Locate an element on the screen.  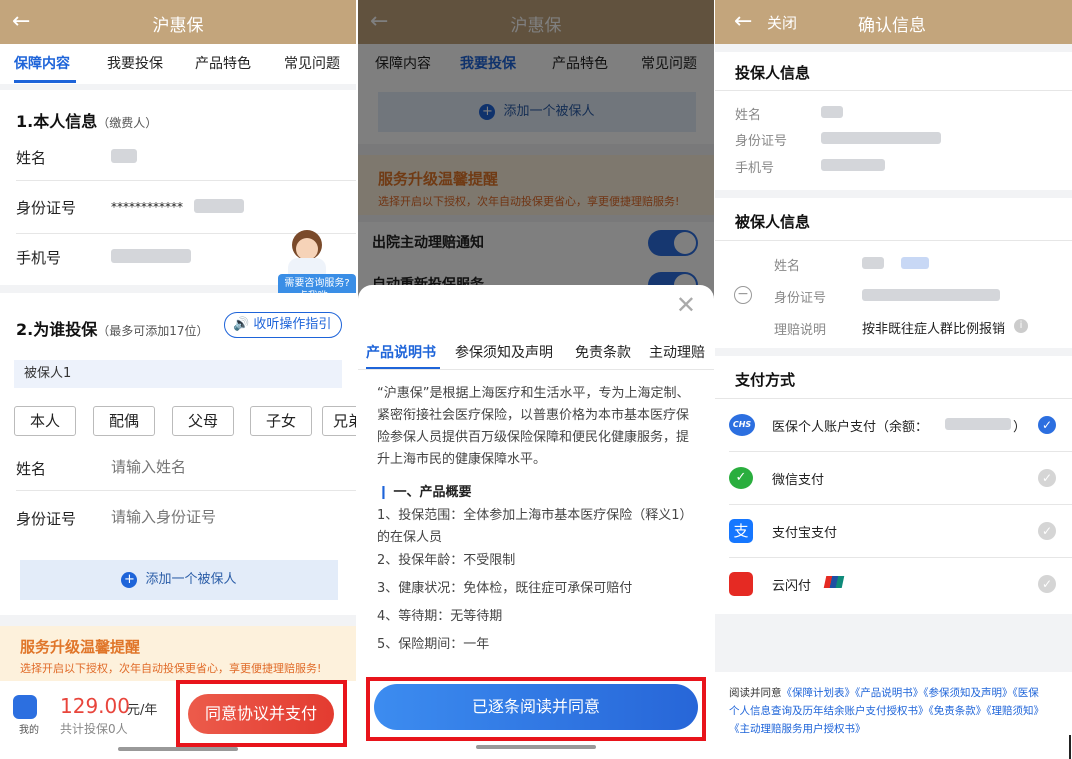
relation-self: 本人 is located at coordinates (45, 421).